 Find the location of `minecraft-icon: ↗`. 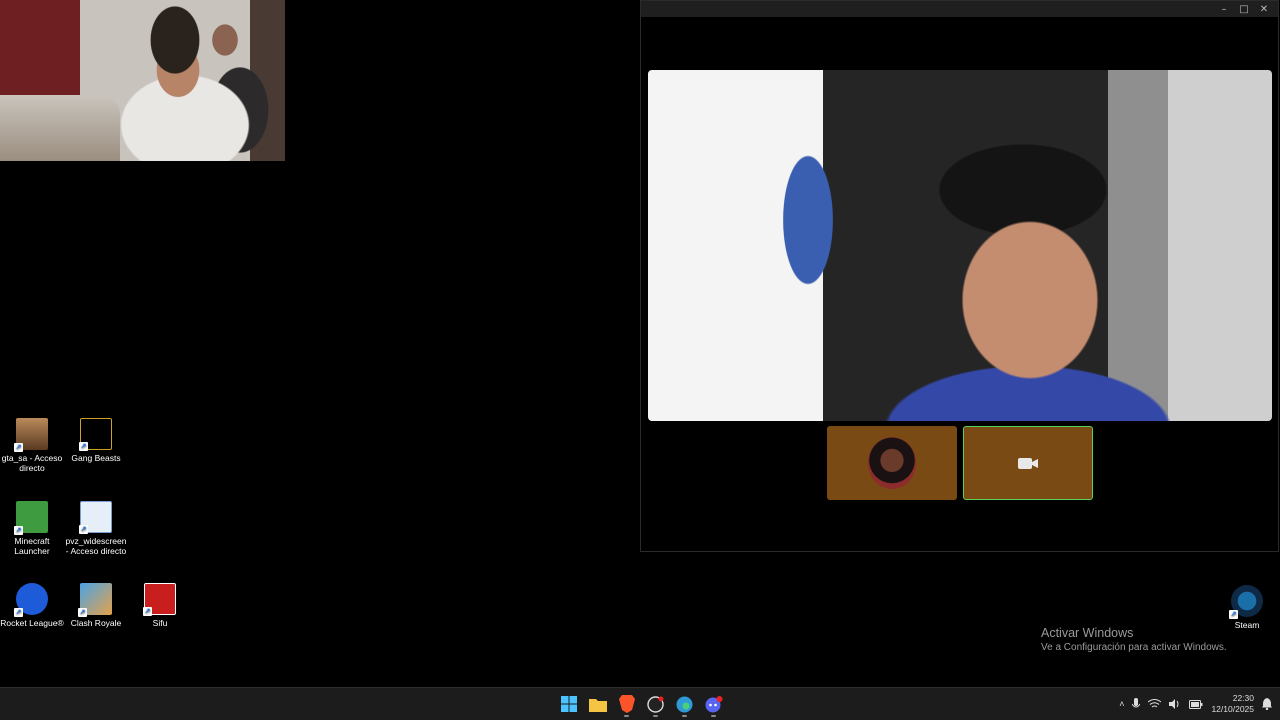

minecraft-icon: ↗ is located at coordinates (31, 518).